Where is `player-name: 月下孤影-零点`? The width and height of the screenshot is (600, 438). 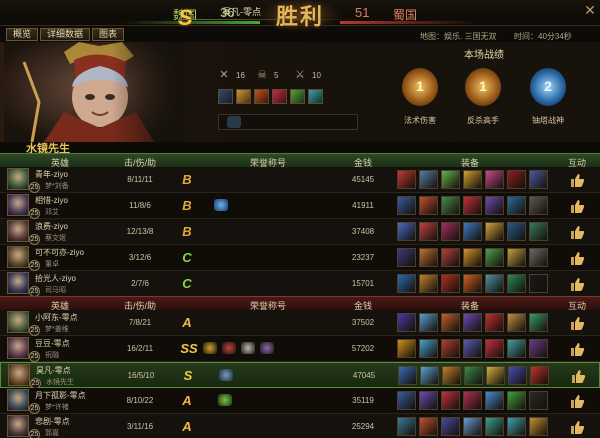
player-name: 月下孤影-零点 is located at coordinates (60, 395).